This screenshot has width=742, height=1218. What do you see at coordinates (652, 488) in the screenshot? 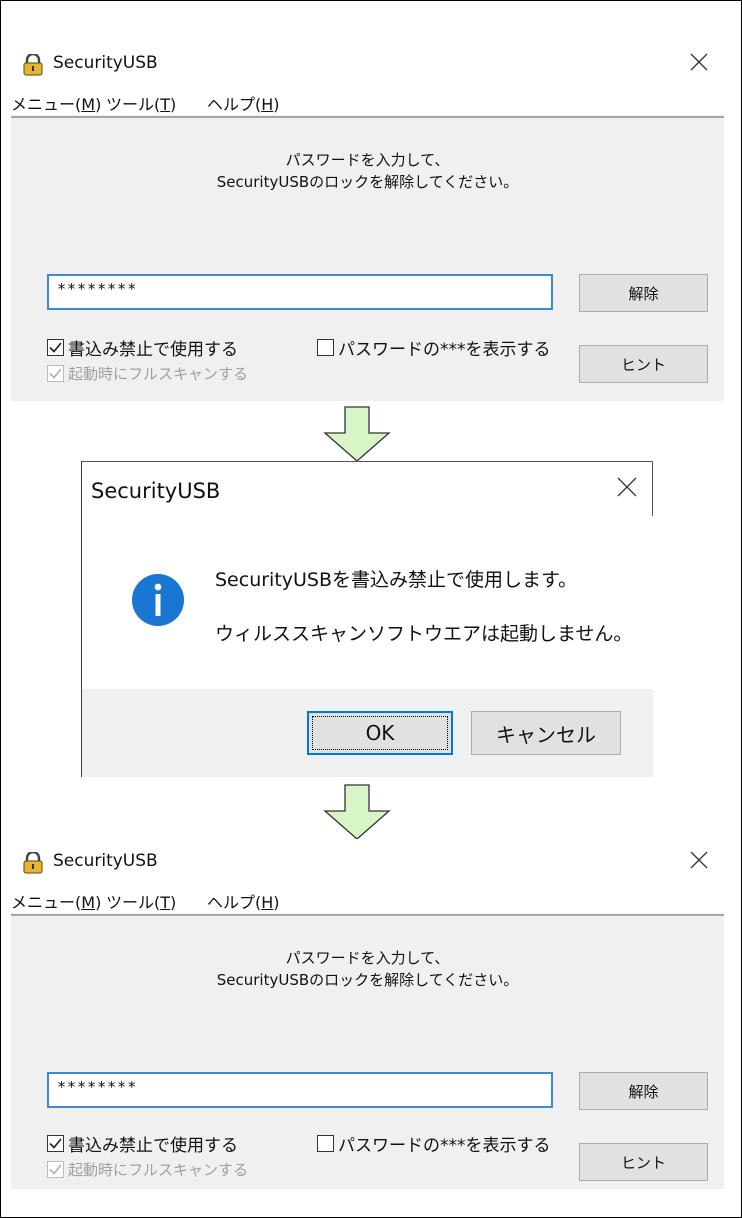
I see `dialog-right-border` at bounding box center [652, 488].